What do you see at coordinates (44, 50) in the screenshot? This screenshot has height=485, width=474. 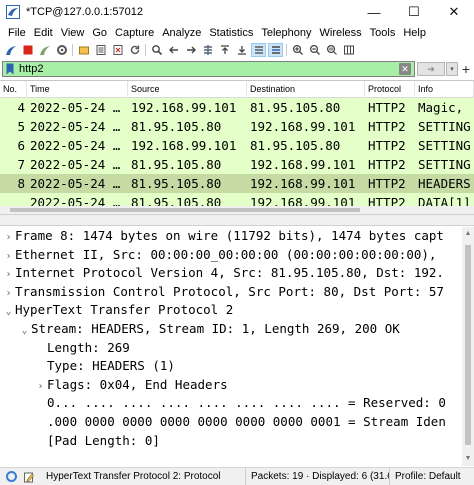 I see `restart-icon` at bounding box center [44, 50].